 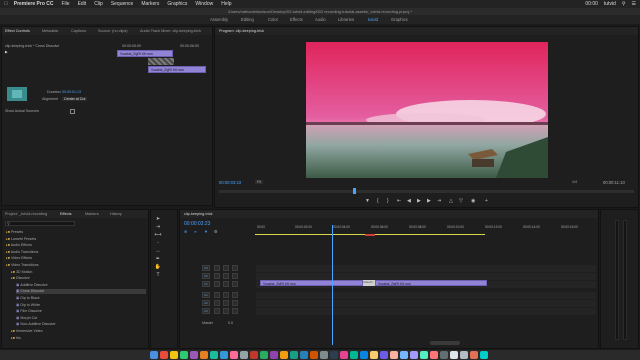 What do you see at coordinates (219, 19) in the screenshot?
I see `workspace-tab-assembly: Assembly` at bounding box center [219, 19].